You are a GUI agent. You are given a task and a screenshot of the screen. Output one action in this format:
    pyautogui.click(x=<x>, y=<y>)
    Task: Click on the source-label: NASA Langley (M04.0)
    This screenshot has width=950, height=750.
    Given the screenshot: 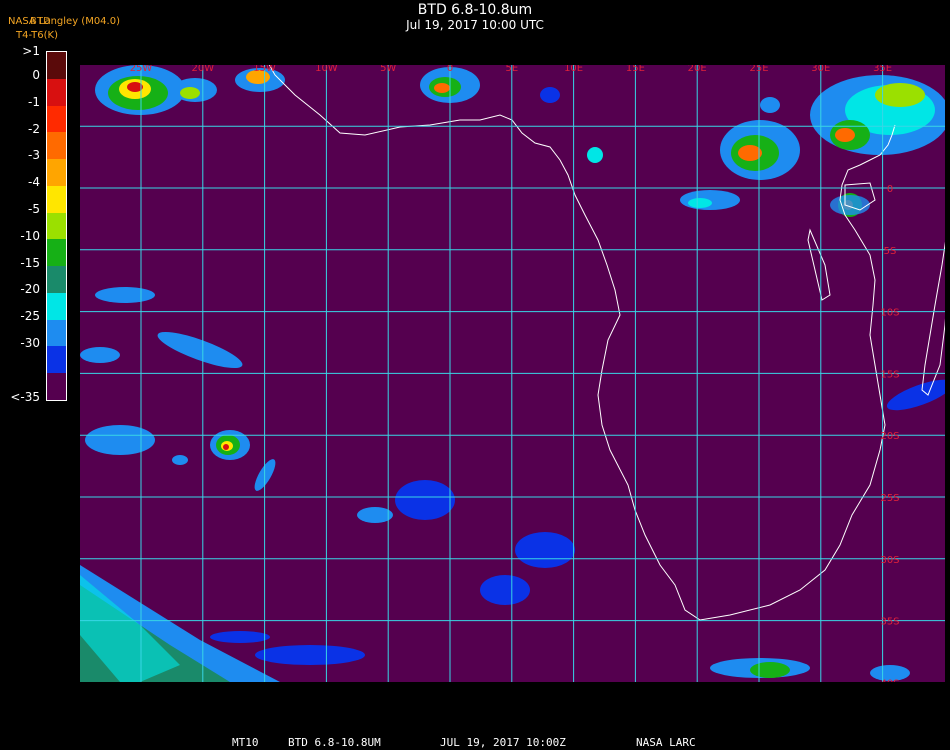 What is the action you would take?
    pyautogui.click(x=64, y=21)
    